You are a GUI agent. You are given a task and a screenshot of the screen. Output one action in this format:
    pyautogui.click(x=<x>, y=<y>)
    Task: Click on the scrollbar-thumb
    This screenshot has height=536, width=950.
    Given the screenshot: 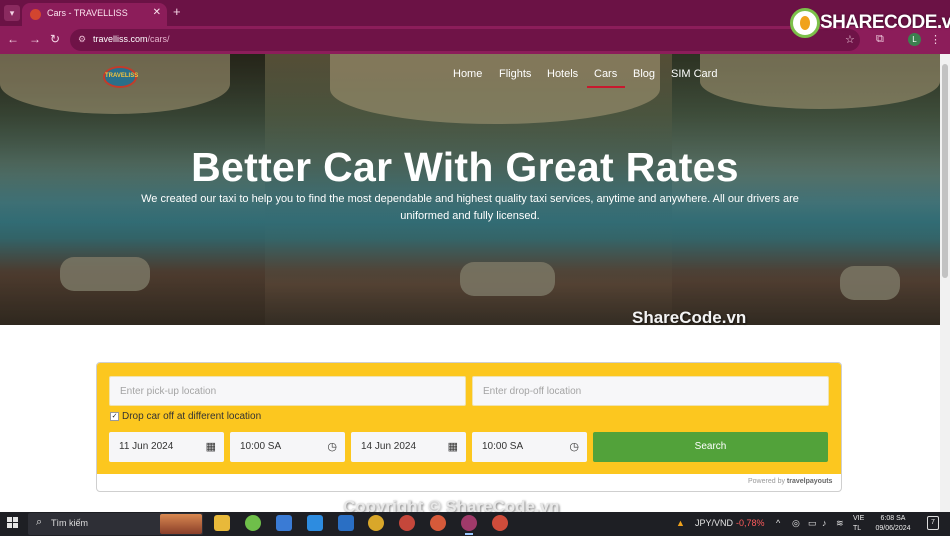 What is the action you would take?
    pyautogui.click(x=945, y=171)
    